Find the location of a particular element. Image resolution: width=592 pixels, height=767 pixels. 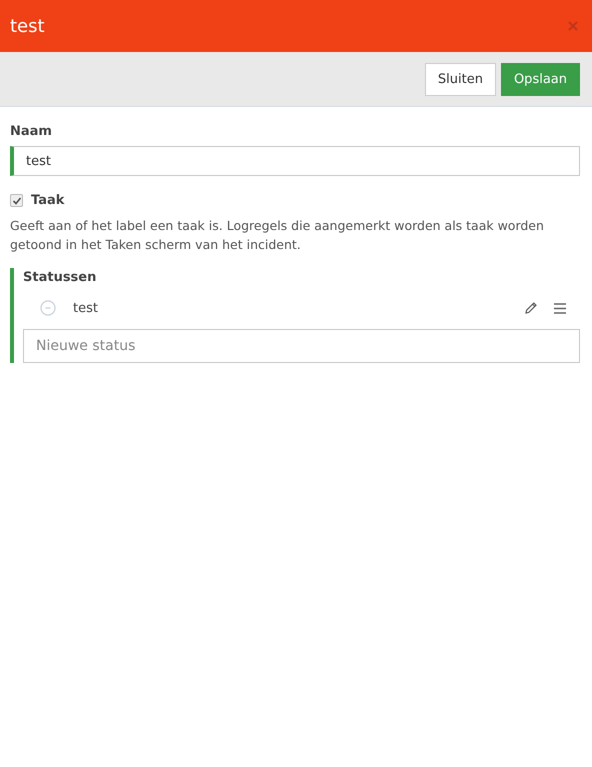

close-button: Sluiten is located at coordinates (460, 79).